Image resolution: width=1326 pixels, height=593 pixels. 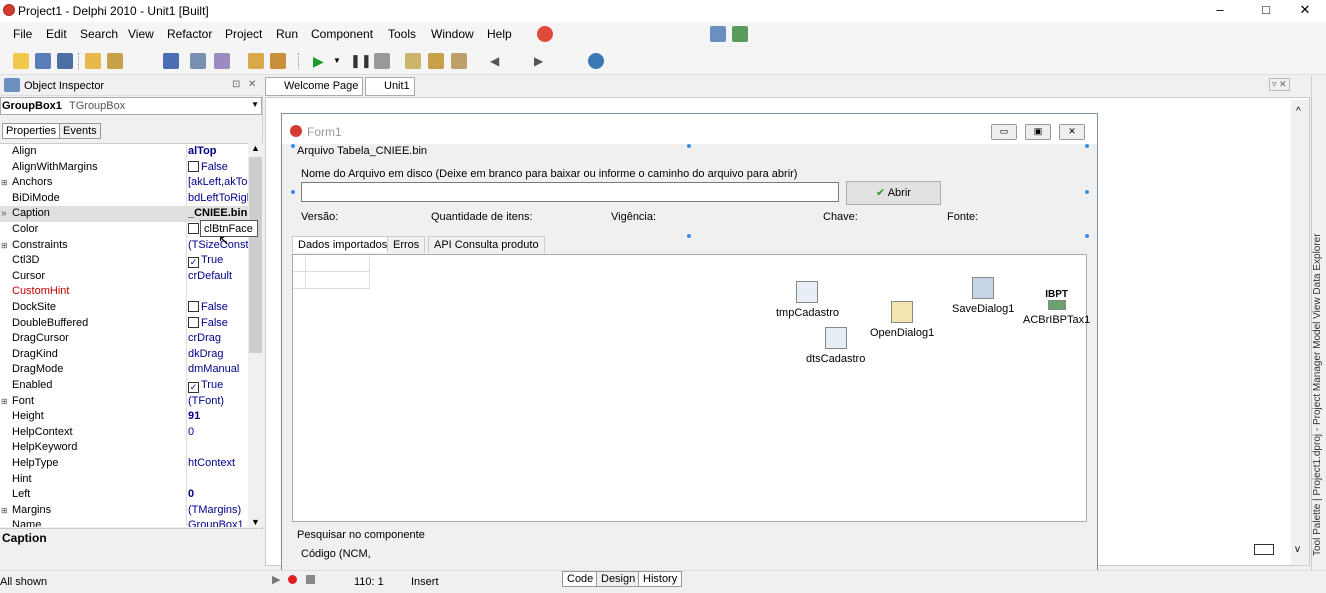 I want to click on ibpt-download-icon, so click(x=1056, y=305).